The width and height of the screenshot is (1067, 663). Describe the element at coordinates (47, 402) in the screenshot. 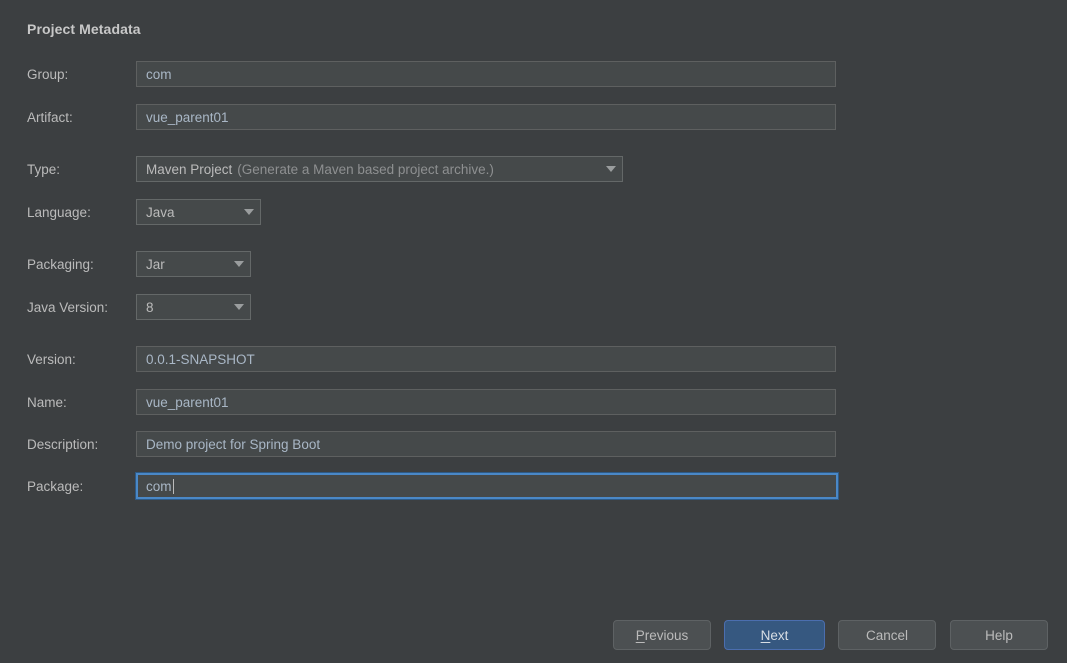

I see `label-name: Name:` at that location.